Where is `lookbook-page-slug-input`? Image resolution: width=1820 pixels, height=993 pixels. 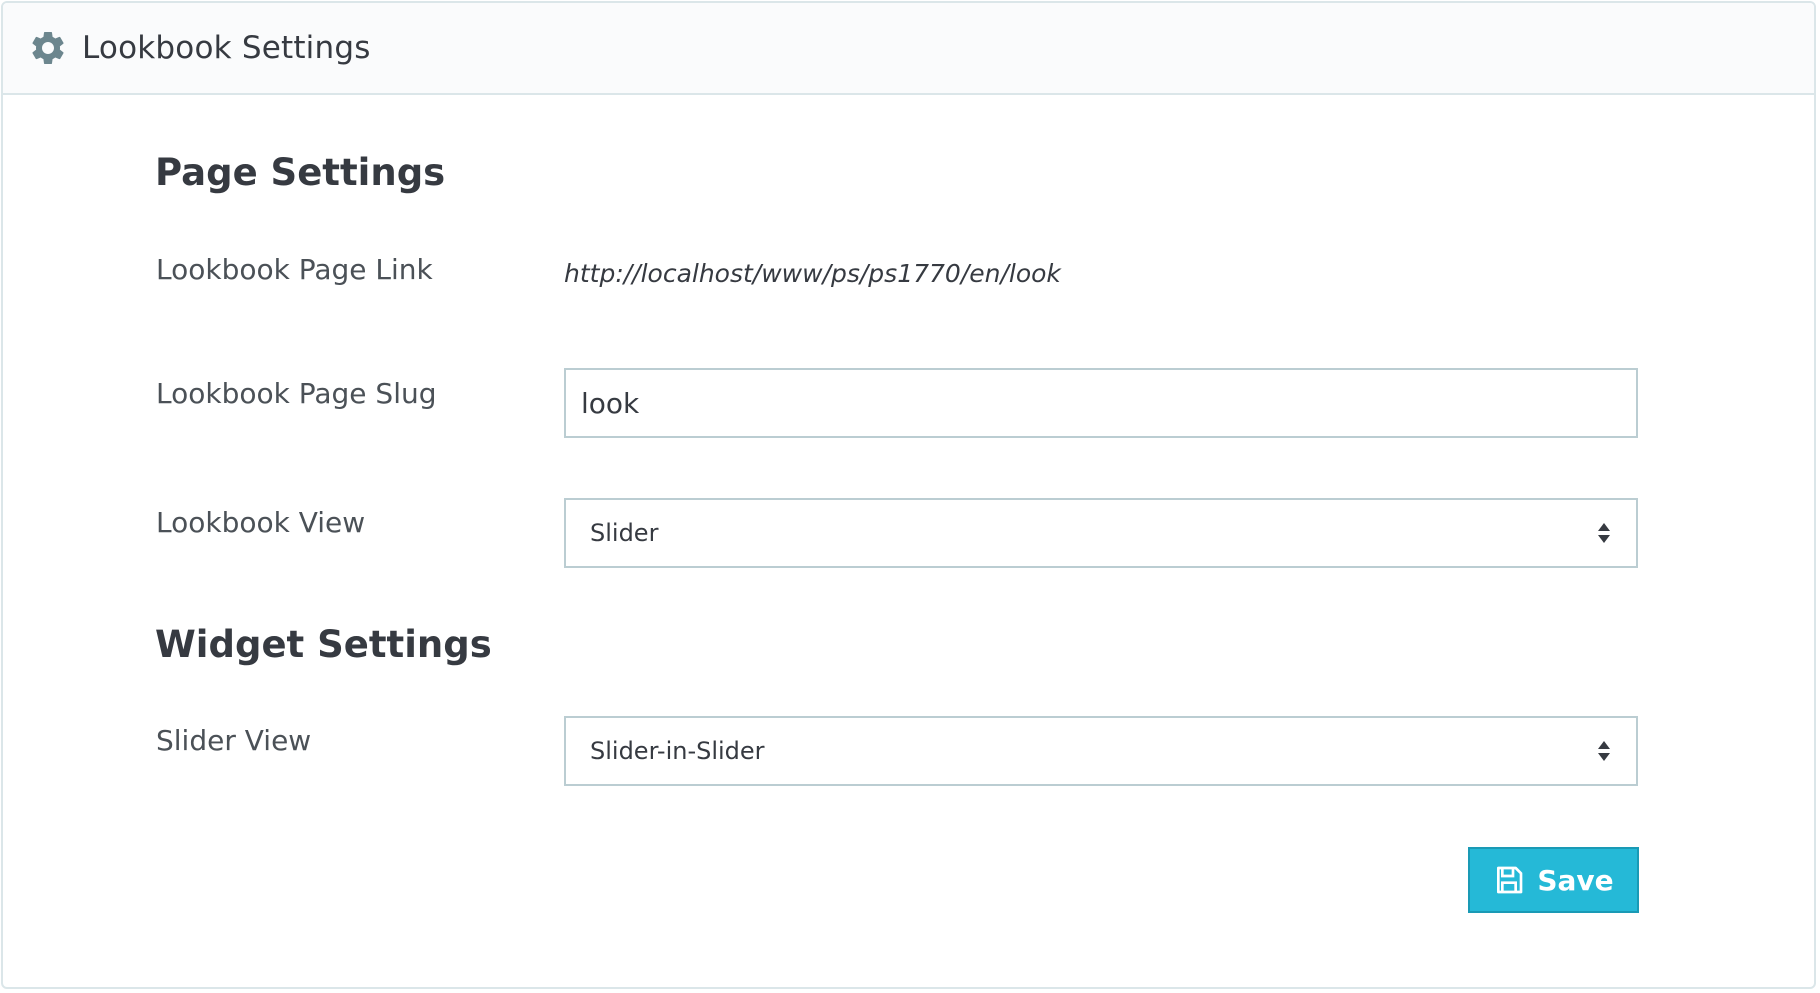 lookbook-page-slug-input is located at coordinates (1101, 403).